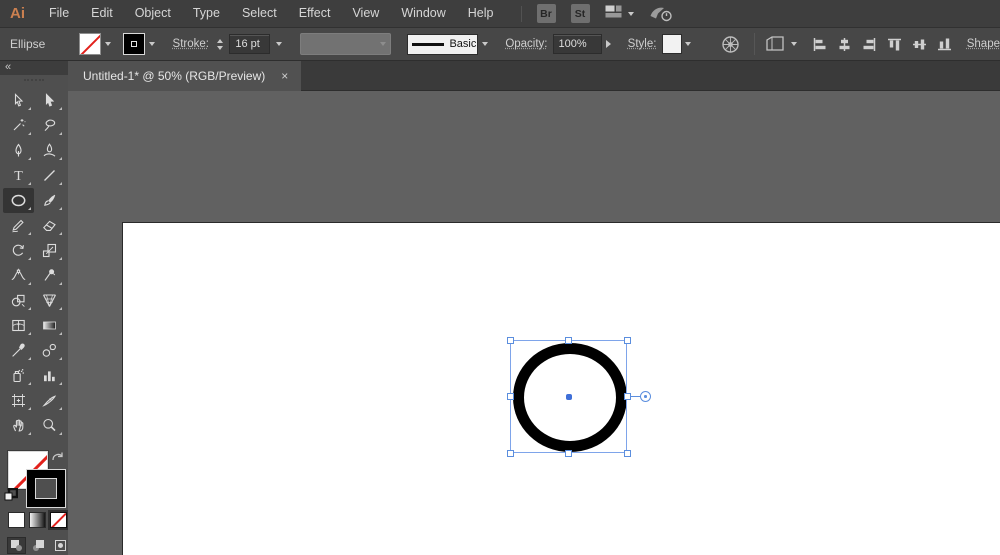  I want to click on panel-grip, so click(34, 79).